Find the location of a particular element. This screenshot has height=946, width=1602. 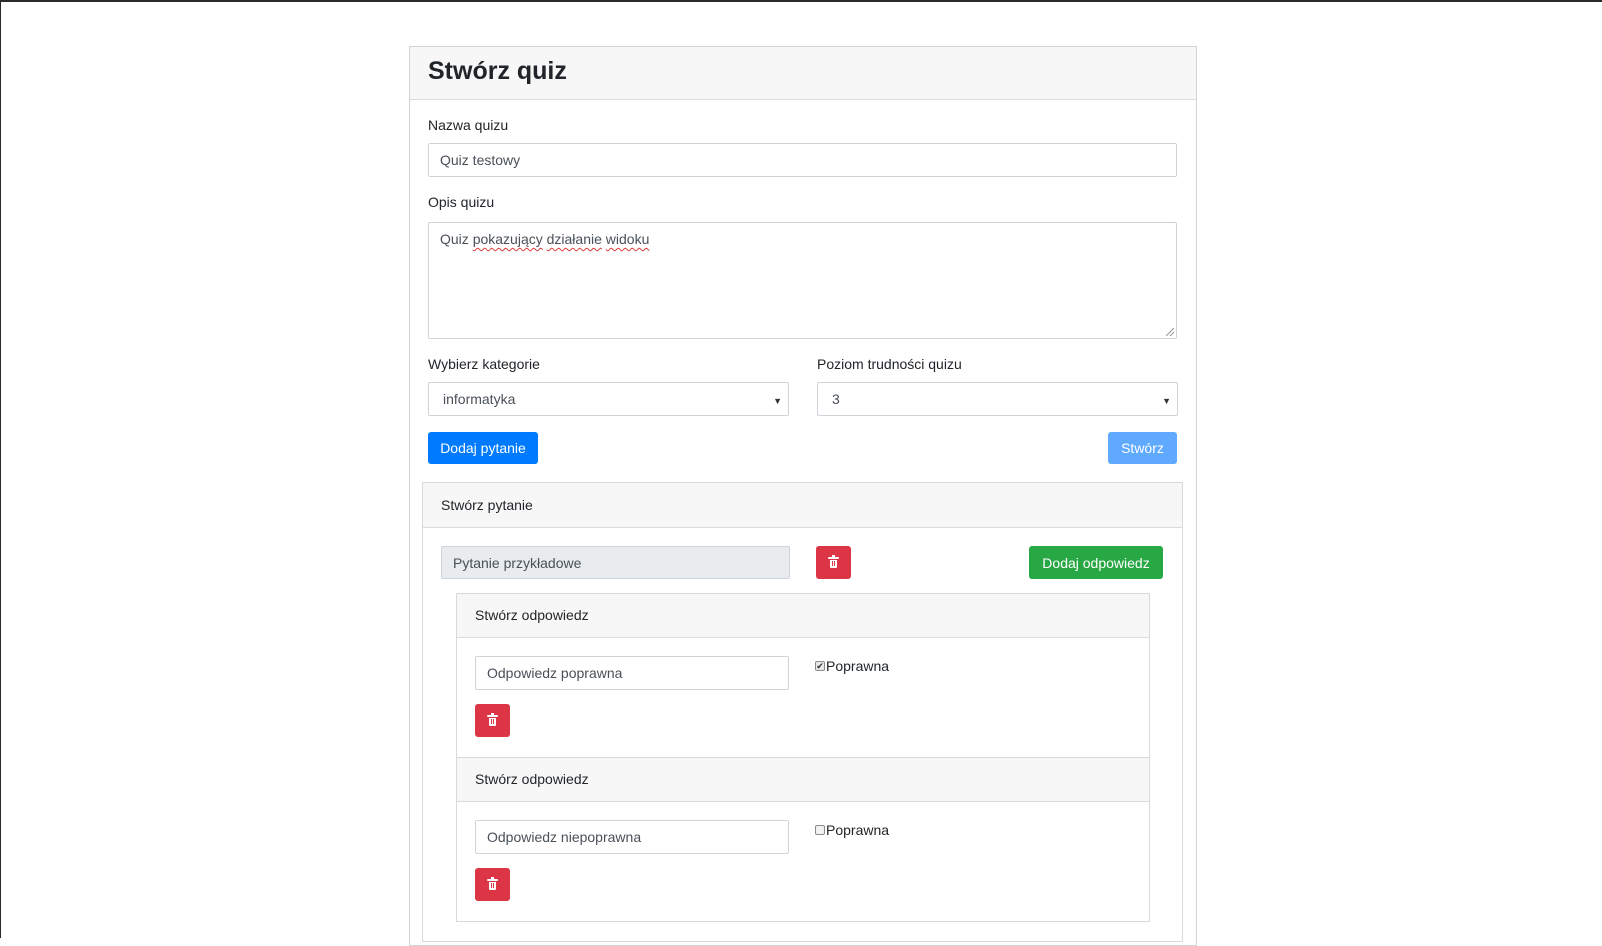

question-input: Pytanie przykładowe is located at coordinates (615, 562).